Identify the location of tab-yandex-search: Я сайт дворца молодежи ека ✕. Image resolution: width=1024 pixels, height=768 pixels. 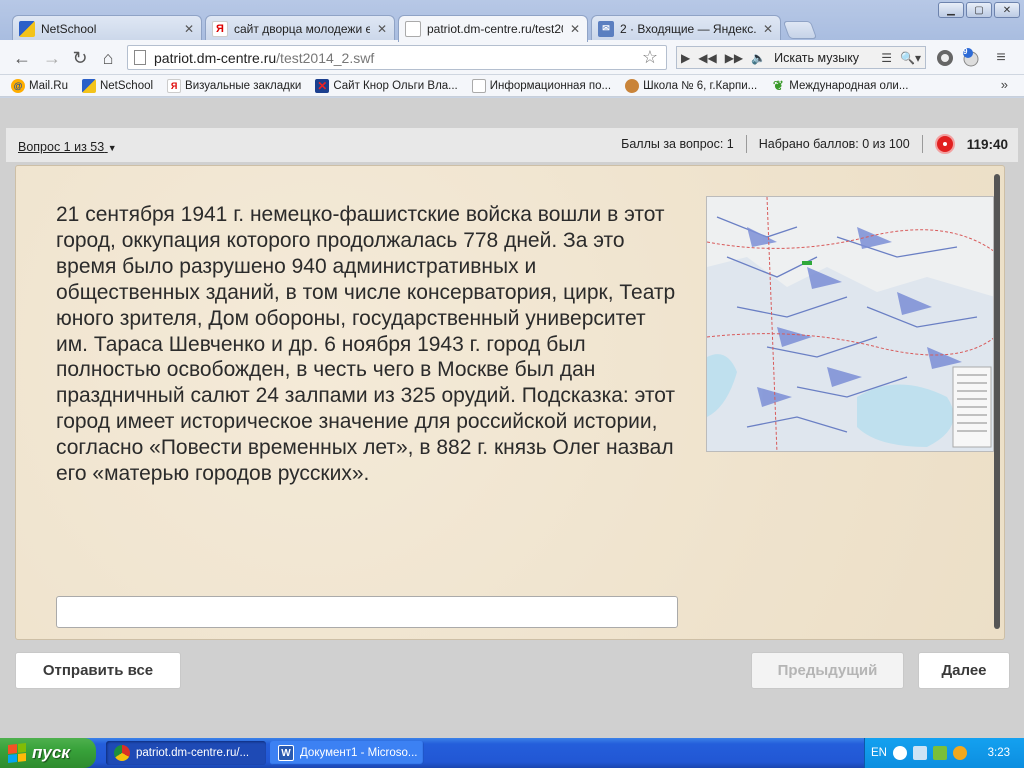
(300, 28).